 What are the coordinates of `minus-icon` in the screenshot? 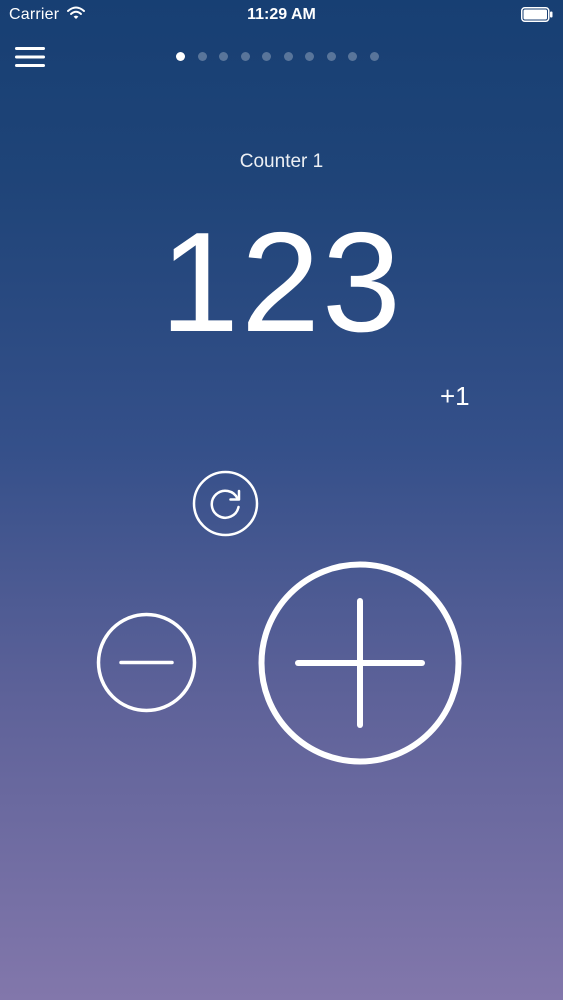 It's located at (146, 662).